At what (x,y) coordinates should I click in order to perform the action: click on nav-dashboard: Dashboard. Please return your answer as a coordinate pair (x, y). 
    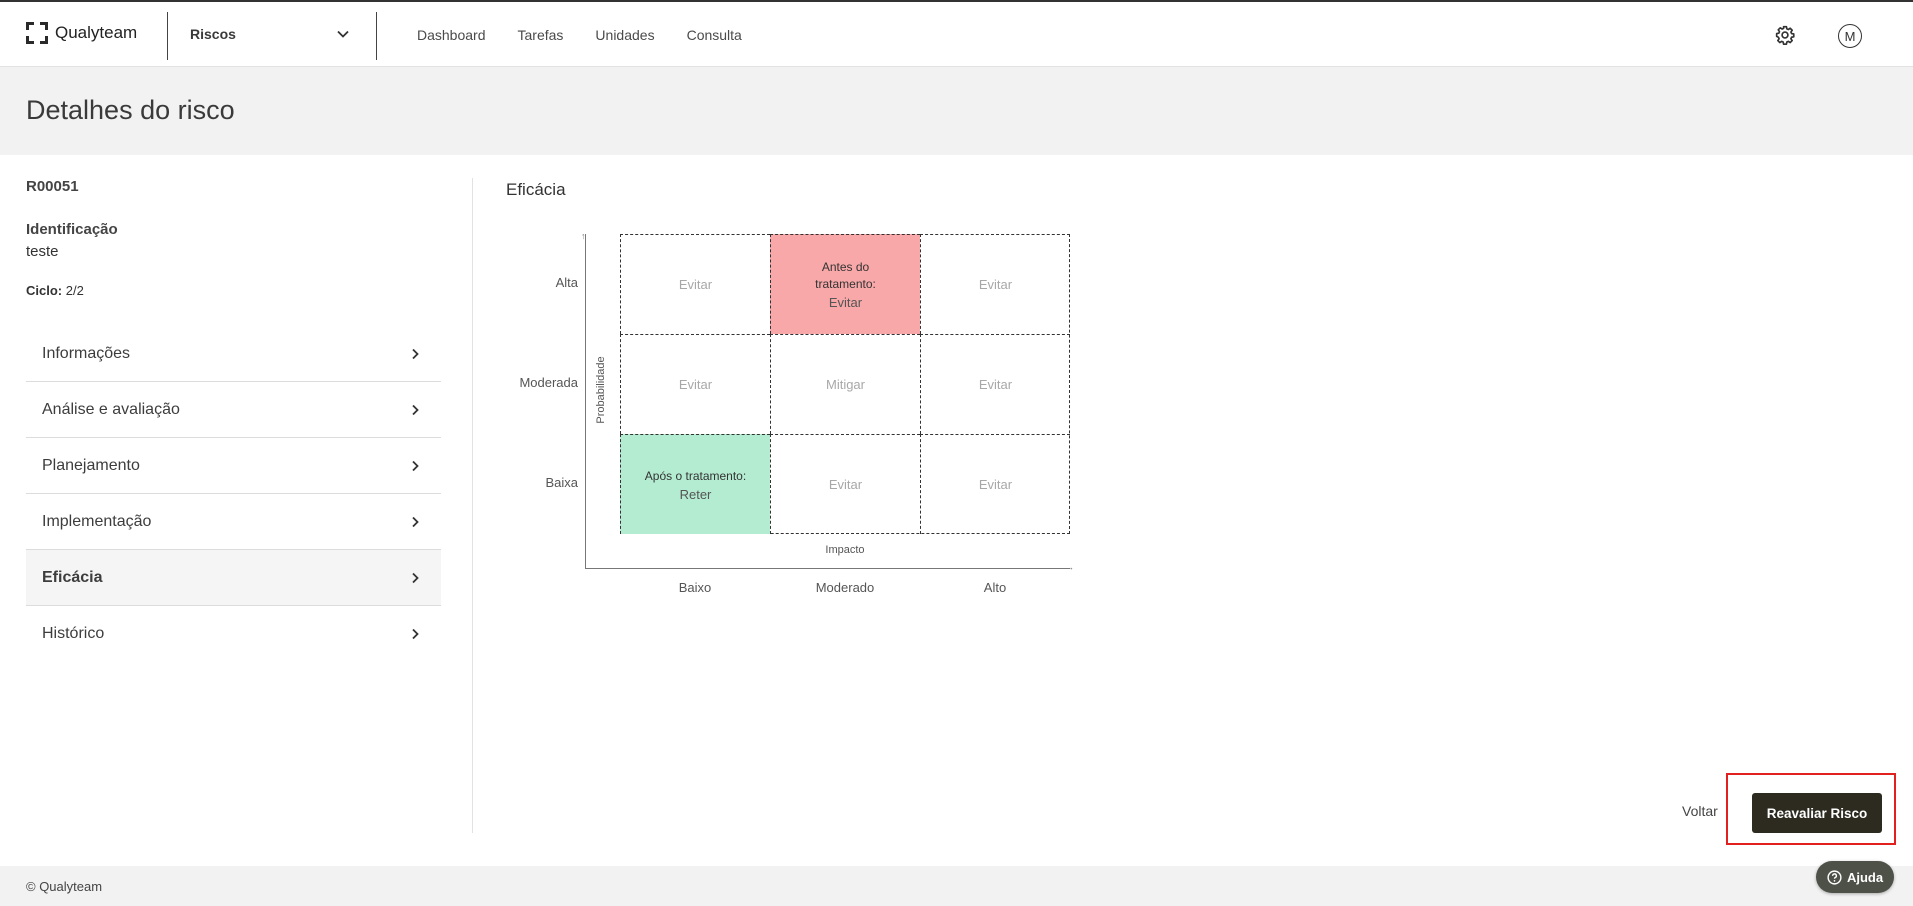
    Looking at the image, I should click on (451, 35).